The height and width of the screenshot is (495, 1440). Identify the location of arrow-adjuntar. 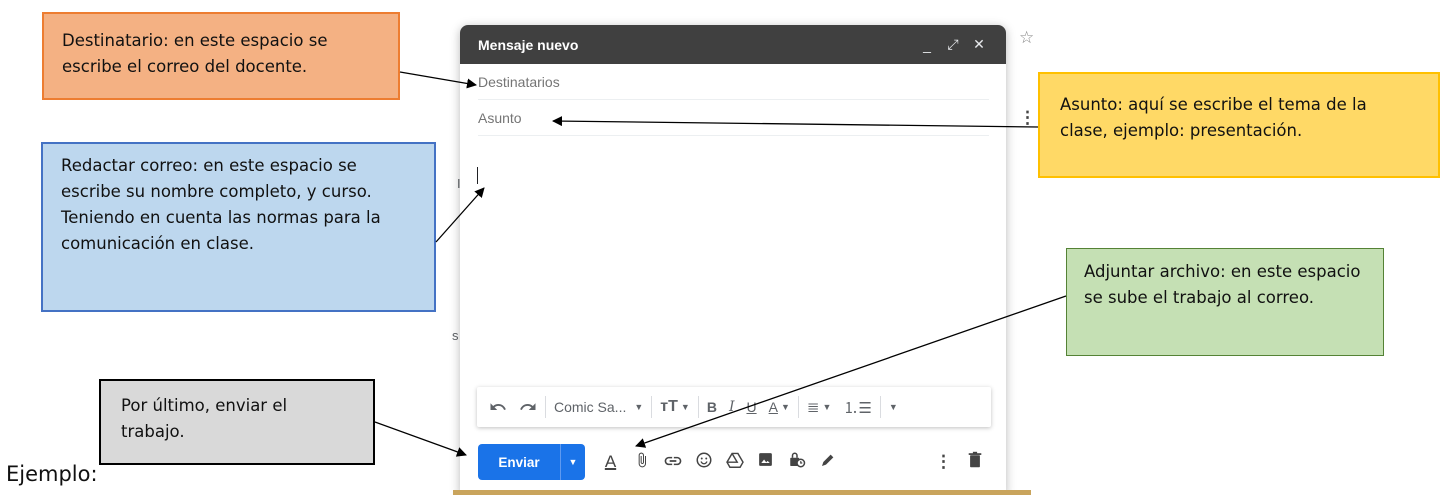
(851, 371).